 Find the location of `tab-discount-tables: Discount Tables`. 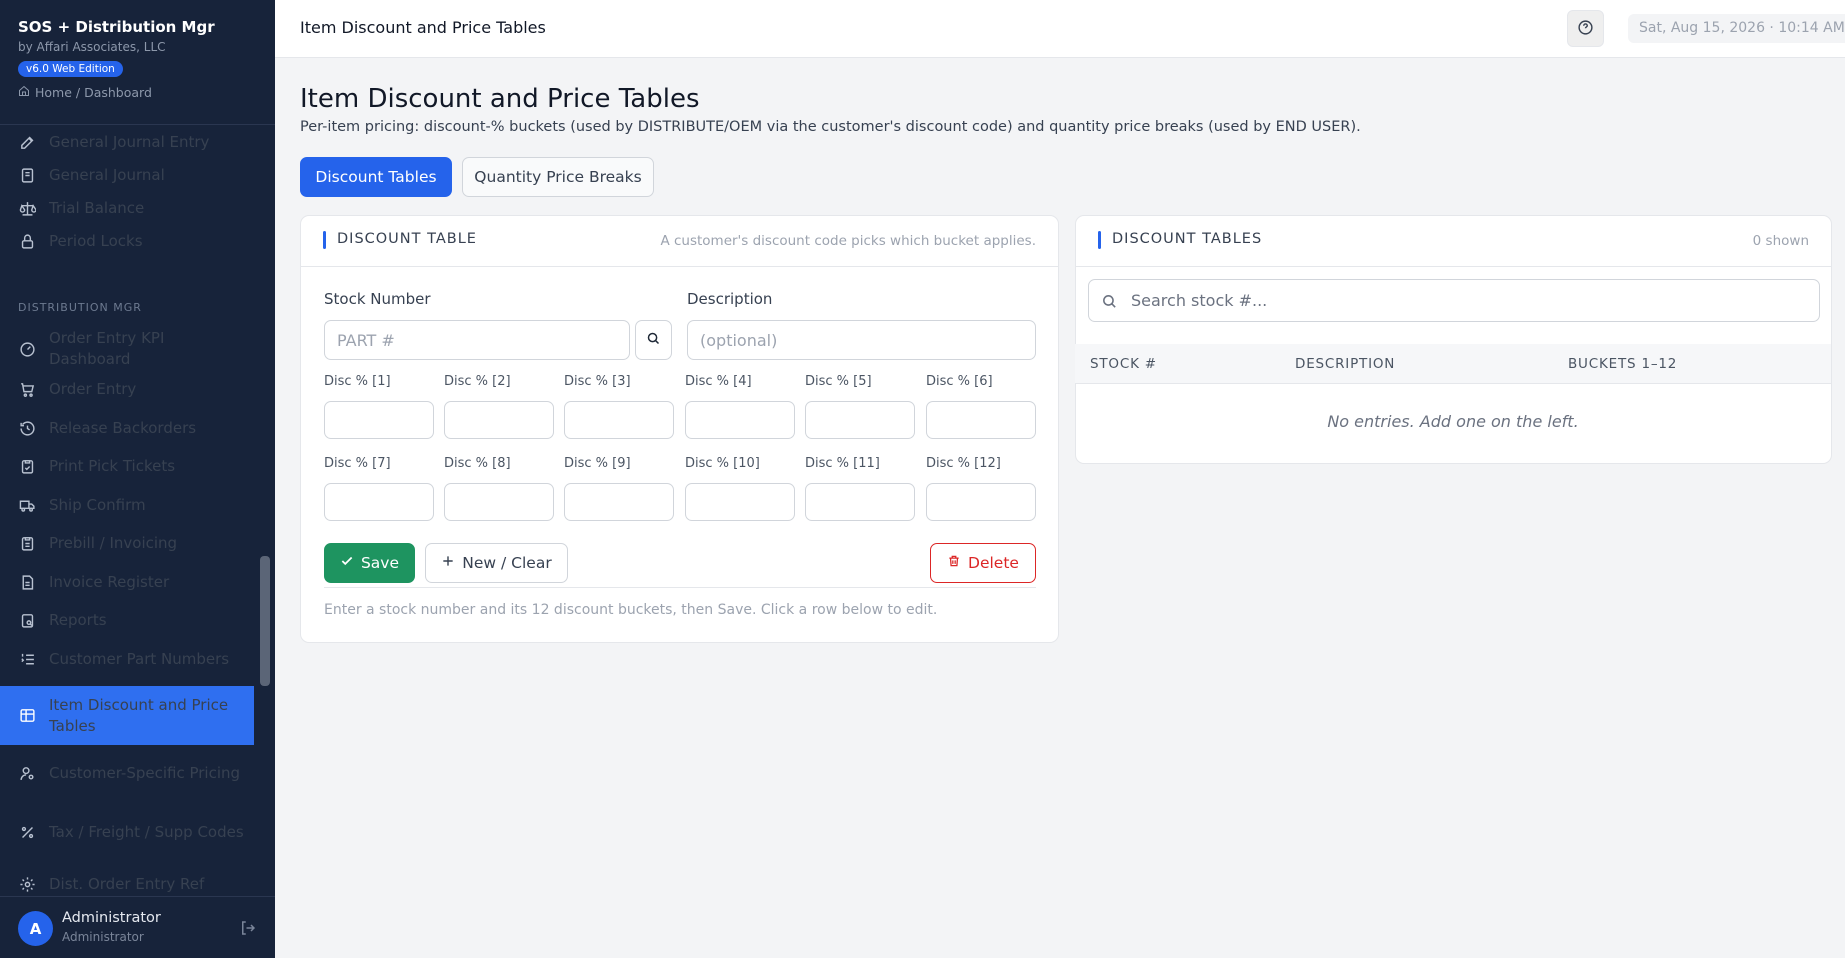

tab-discount-tables: Discount Tables is located at coordinates (376, 177).